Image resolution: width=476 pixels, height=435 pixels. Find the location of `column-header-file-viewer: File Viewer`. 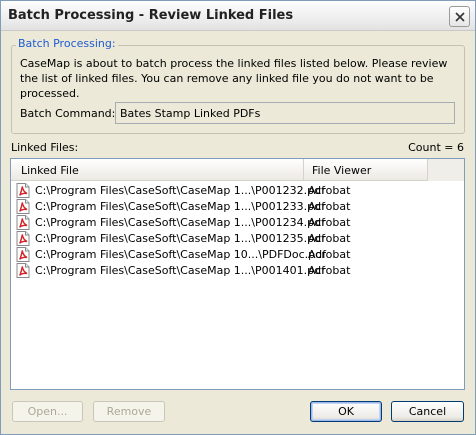

column-header-file-viewer: File Viewer is located at coordinates (366, 170).